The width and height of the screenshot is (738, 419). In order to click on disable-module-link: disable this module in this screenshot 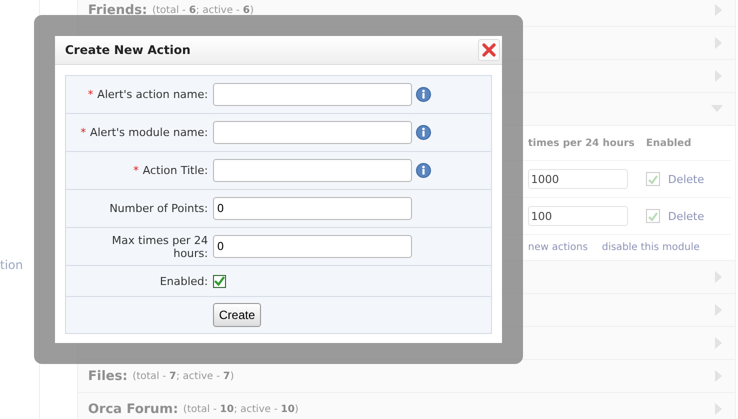, I will do `click(651, 247)`.